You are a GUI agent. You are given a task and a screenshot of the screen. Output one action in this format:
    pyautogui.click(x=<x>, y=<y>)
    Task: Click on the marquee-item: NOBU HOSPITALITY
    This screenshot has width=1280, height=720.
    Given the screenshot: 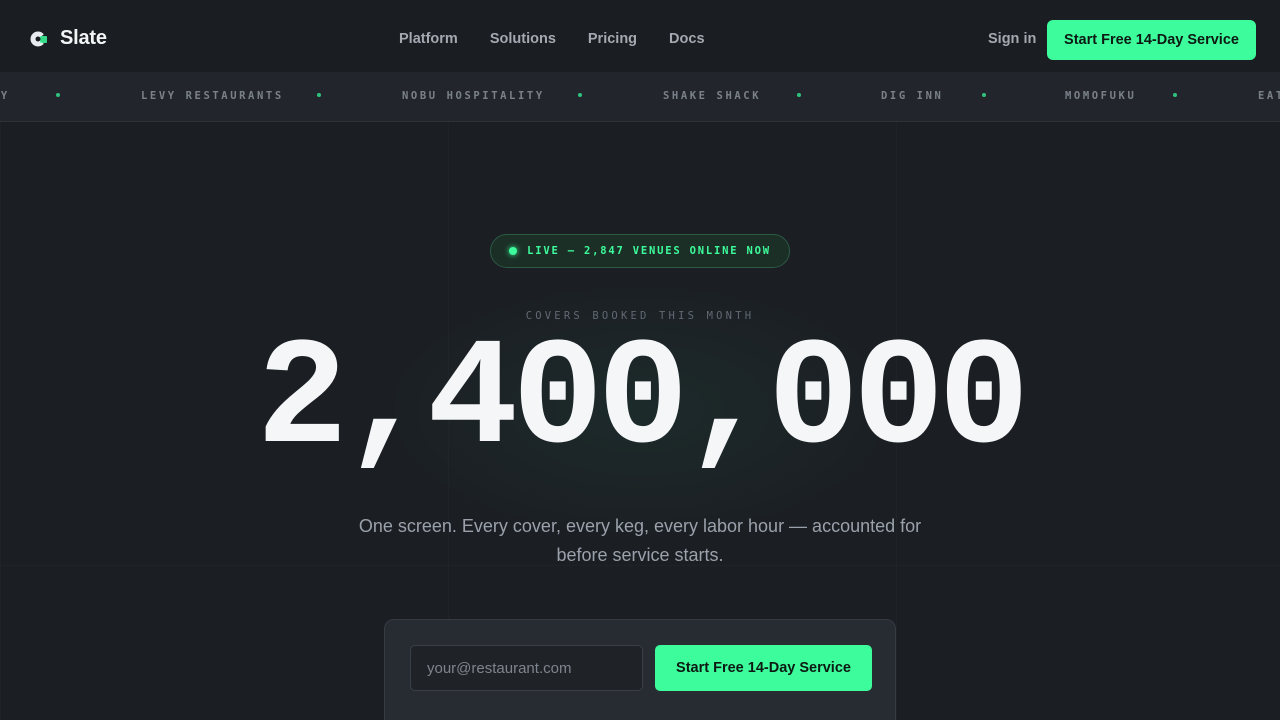 What is the action you would take?
    pyautogui.click(x=473, y=96)
    